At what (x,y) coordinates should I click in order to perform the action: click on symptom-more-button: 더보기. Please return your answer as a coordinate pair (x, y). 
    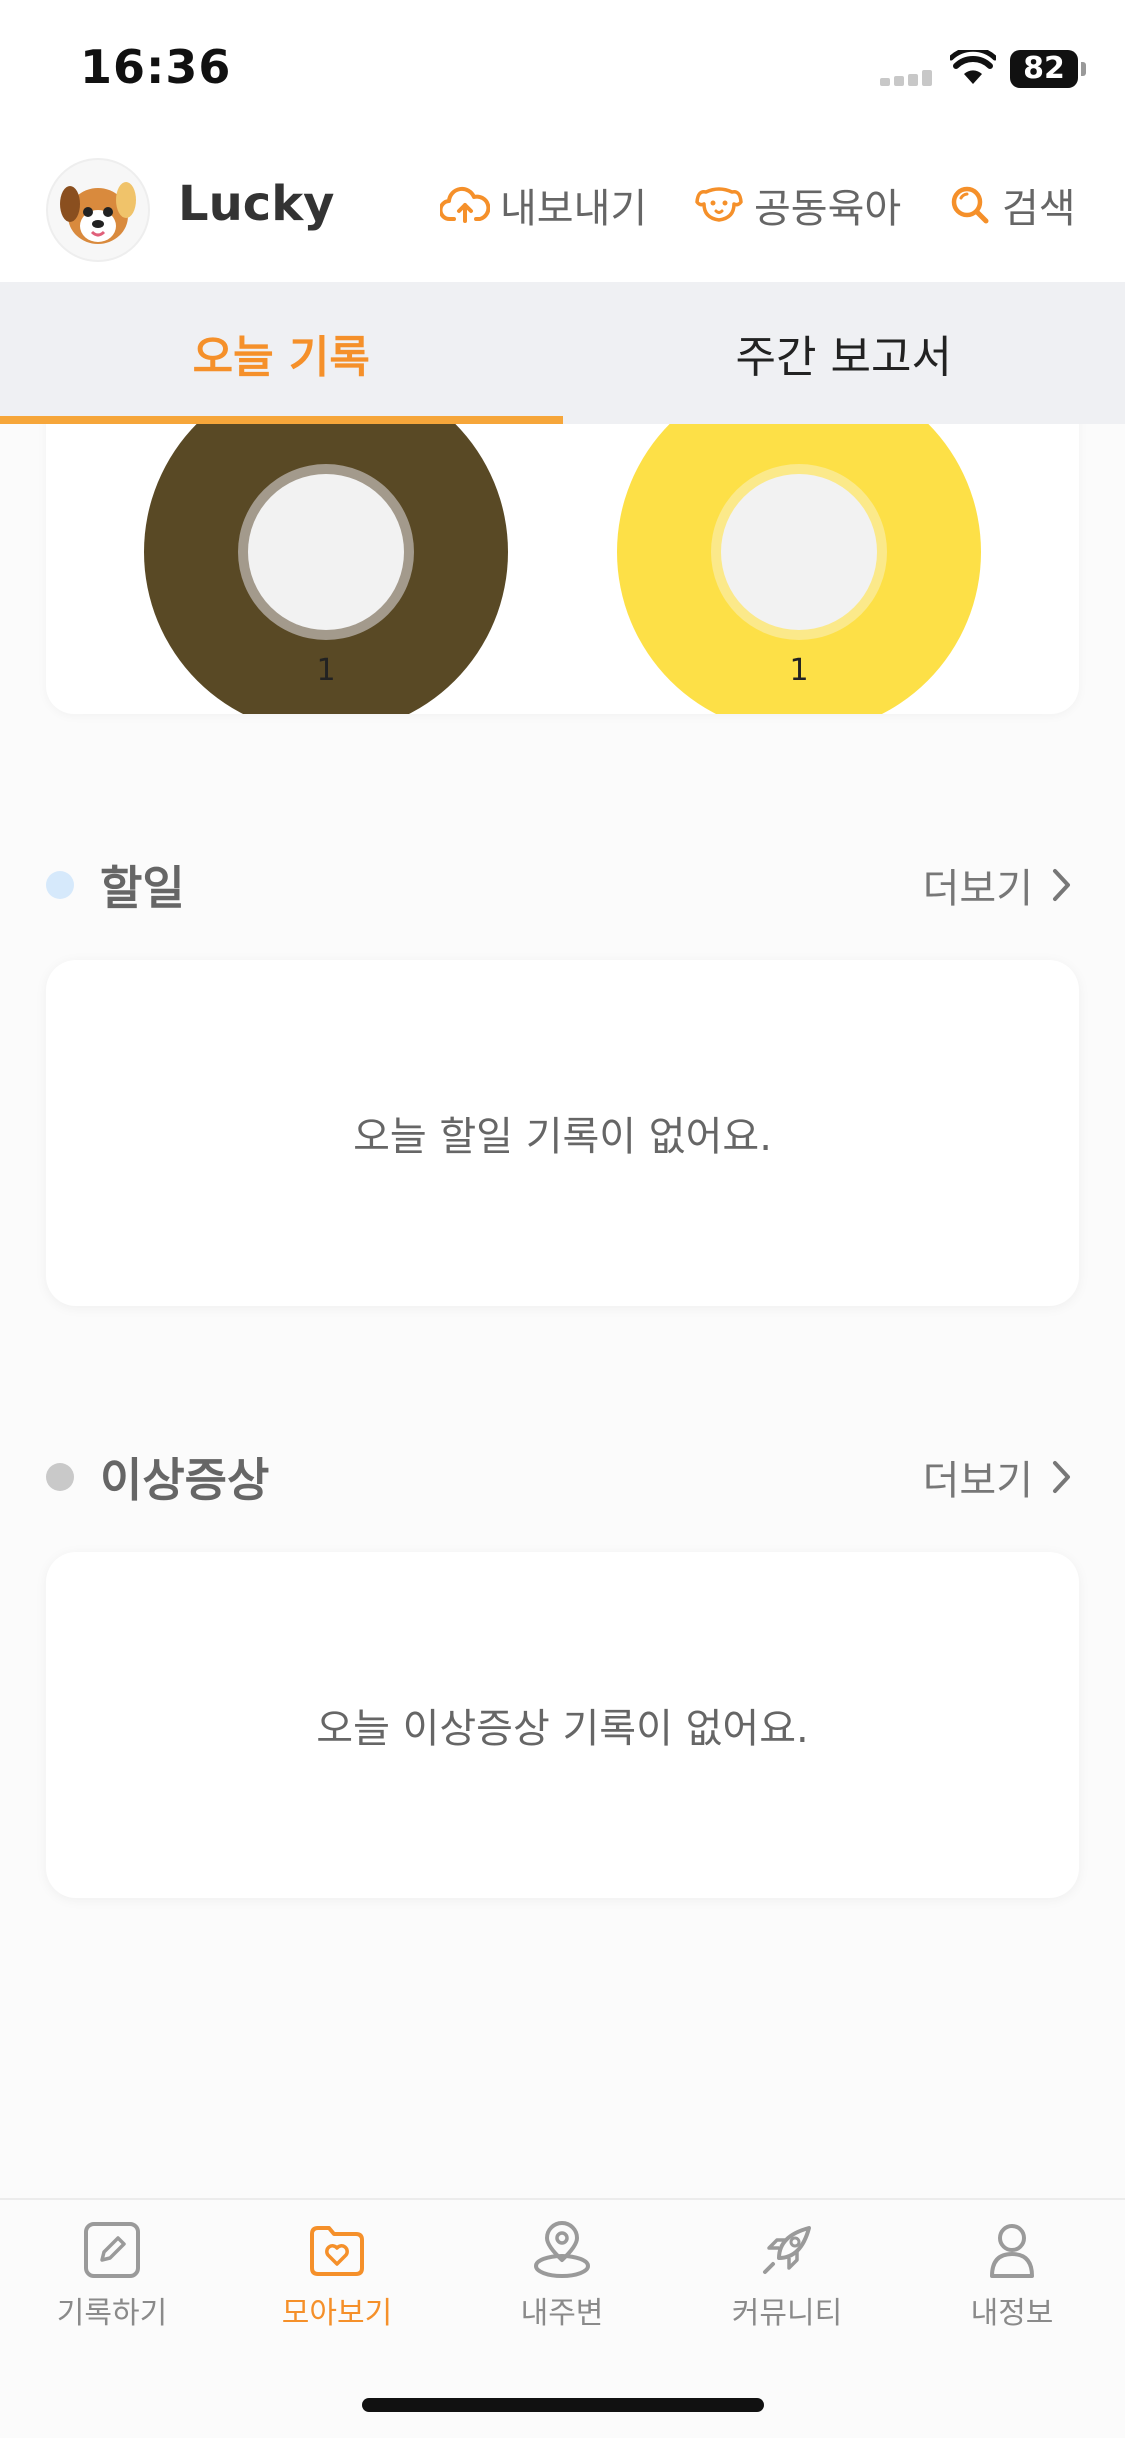
    Looking at the image, I should click on (998, 1477).